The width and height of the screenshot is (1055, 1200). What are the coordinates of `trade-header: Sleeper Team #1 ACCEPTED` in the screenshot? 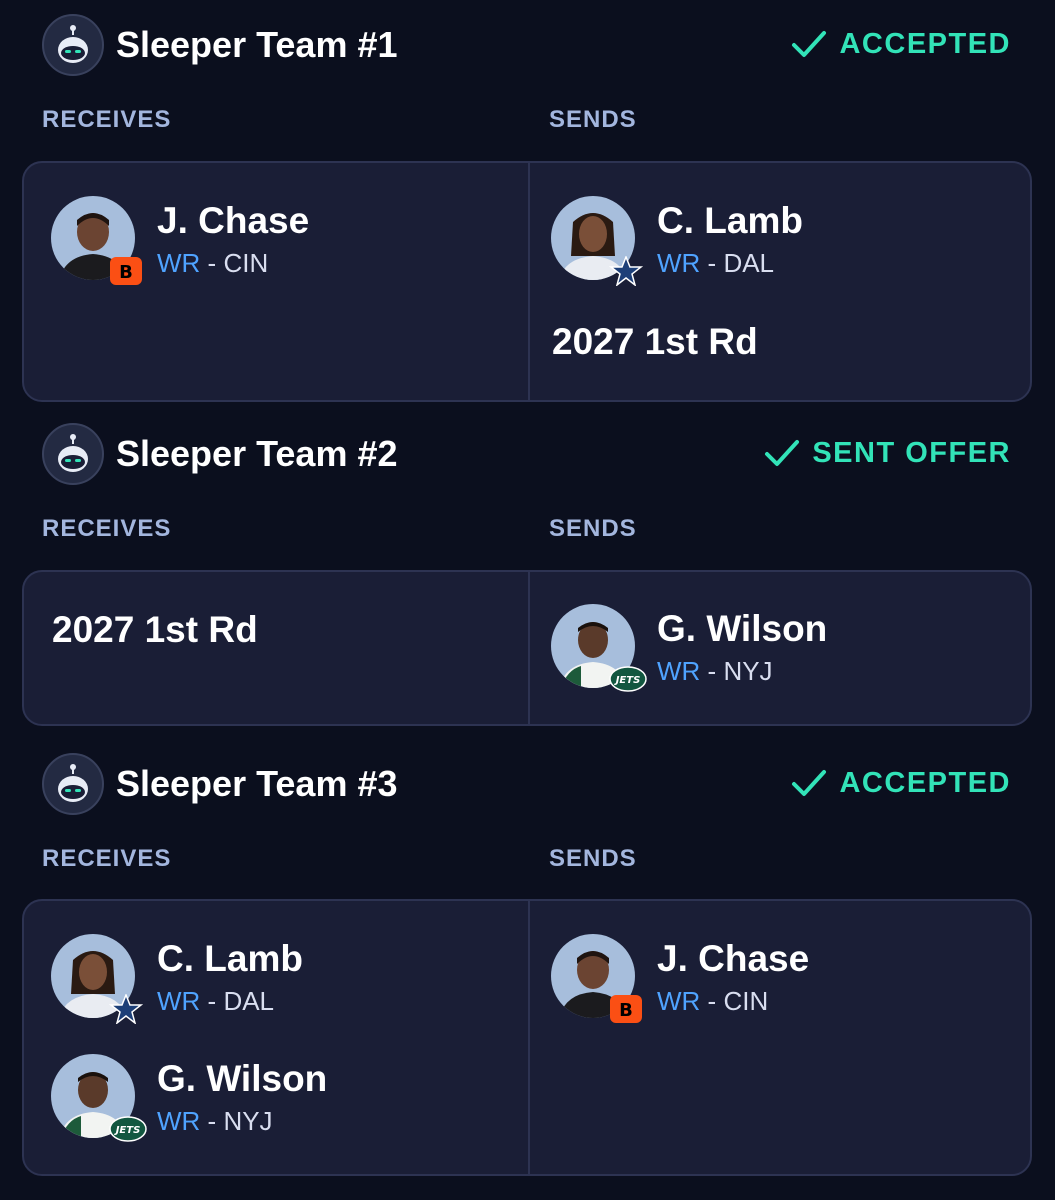 It's located at (527, 40).